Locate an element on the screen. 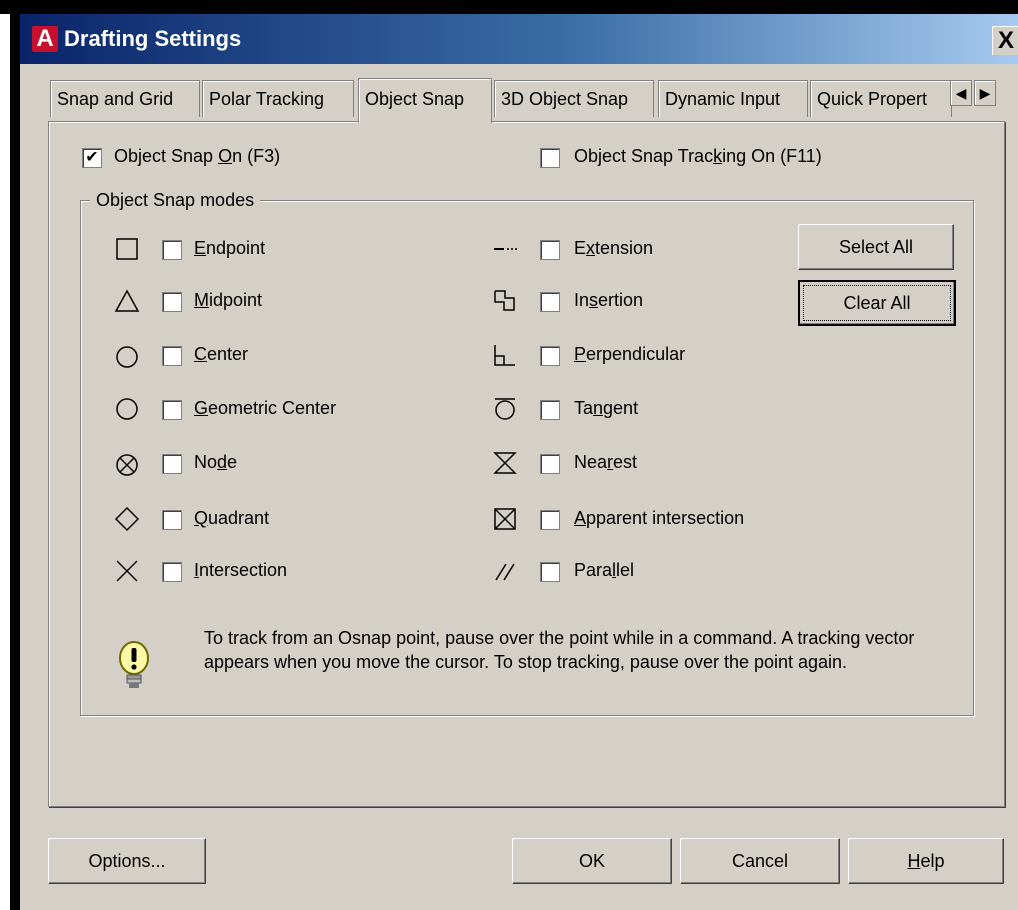  quadrant-diamond-icon is located at coordinates (127, 519).